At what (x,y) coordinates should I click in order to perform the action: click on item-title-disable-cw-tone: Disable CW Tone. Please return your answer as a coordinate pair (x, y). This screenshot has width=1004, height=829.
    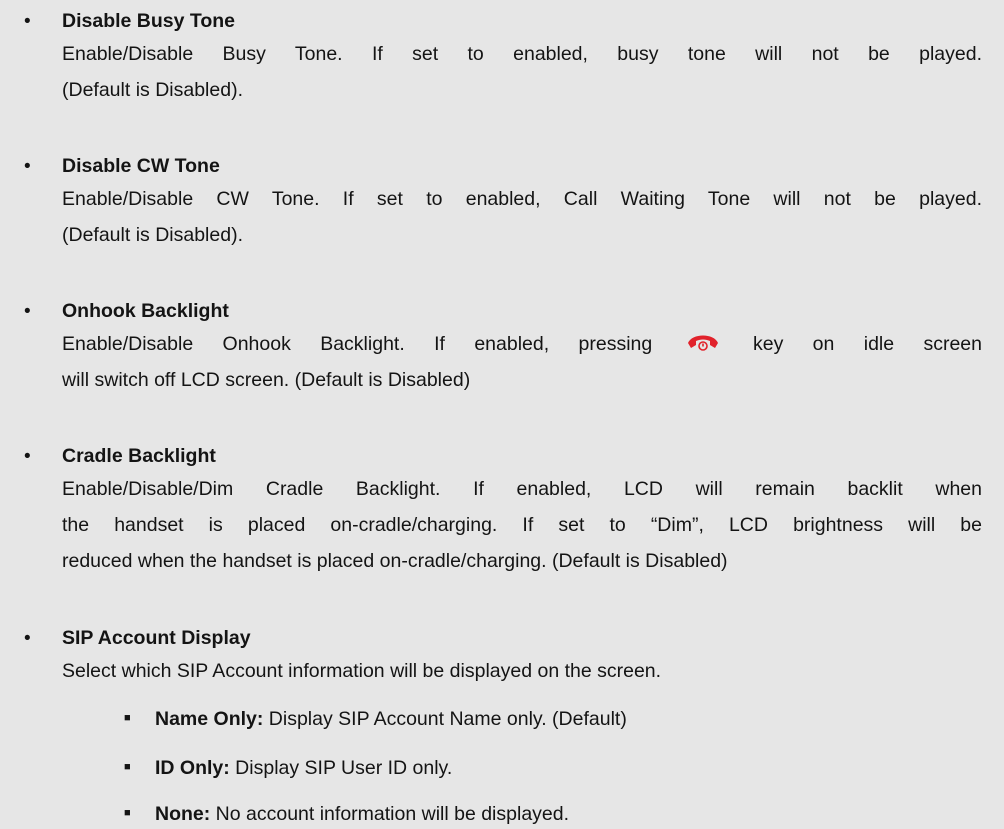
    Looking at the image, I should click on (141, 166).